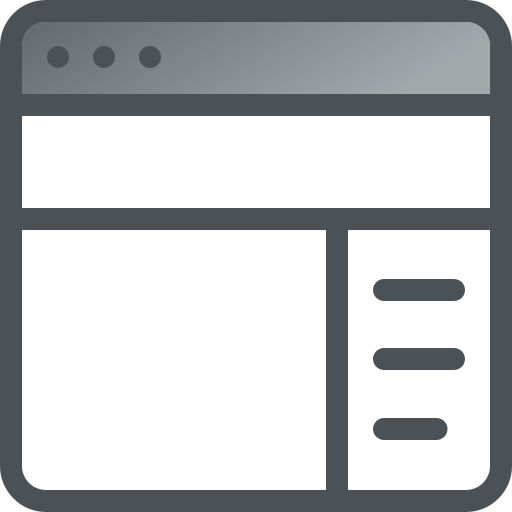 Image resolution: width=512 pixels, height=512 pixels. Describe the element at coordinates (256, 58) in the screenshot. I see `title-bar` at that location.